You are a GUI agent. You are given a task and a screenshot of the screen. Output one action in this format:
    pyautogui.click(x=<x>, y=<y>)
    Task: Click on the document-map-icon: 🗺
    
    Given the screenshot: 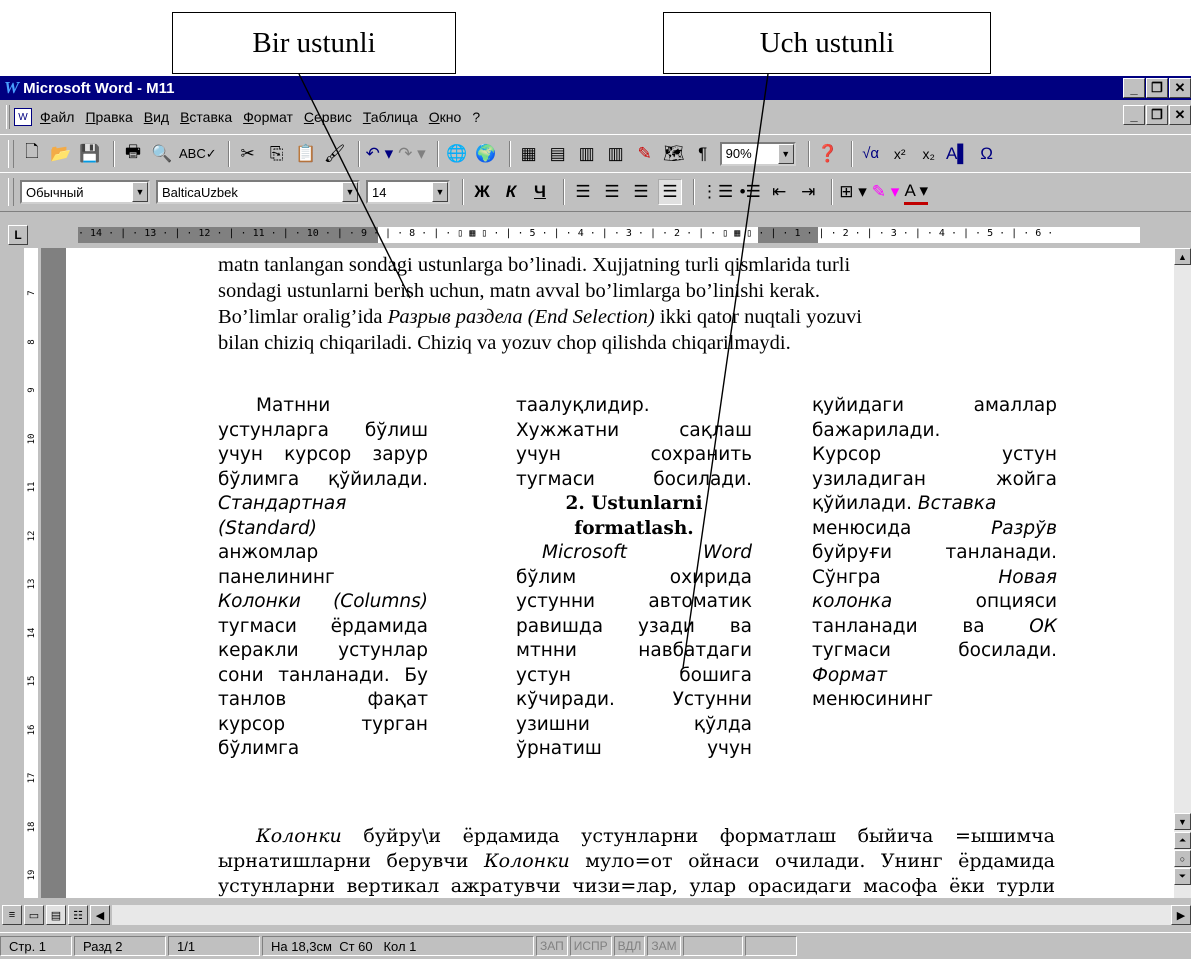 What is the action you would take?
    pyautogui.click(x=674, y=154)
    